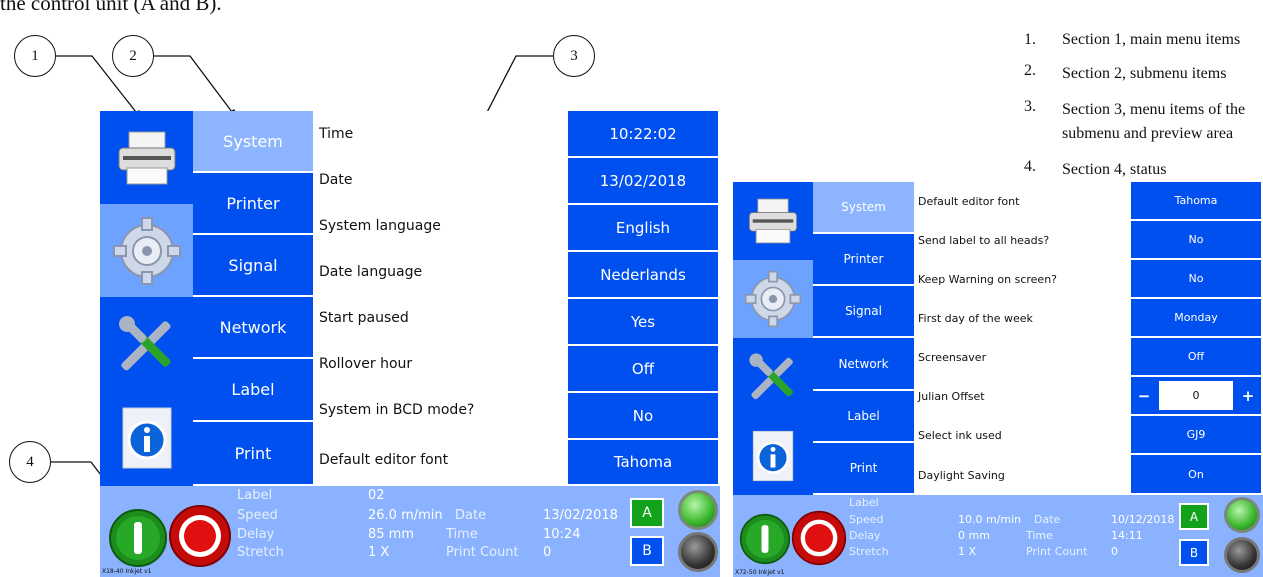  I want to click on setting-value-date: 13/02/2018, so click(643, 181).